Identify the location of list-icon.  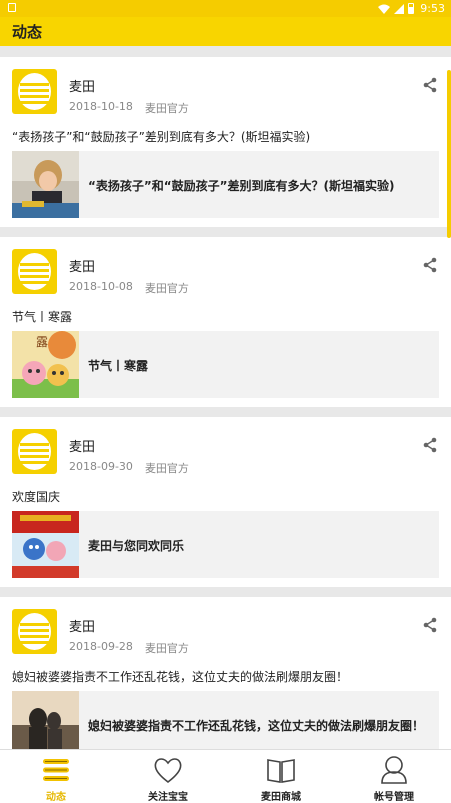
(56, 770).